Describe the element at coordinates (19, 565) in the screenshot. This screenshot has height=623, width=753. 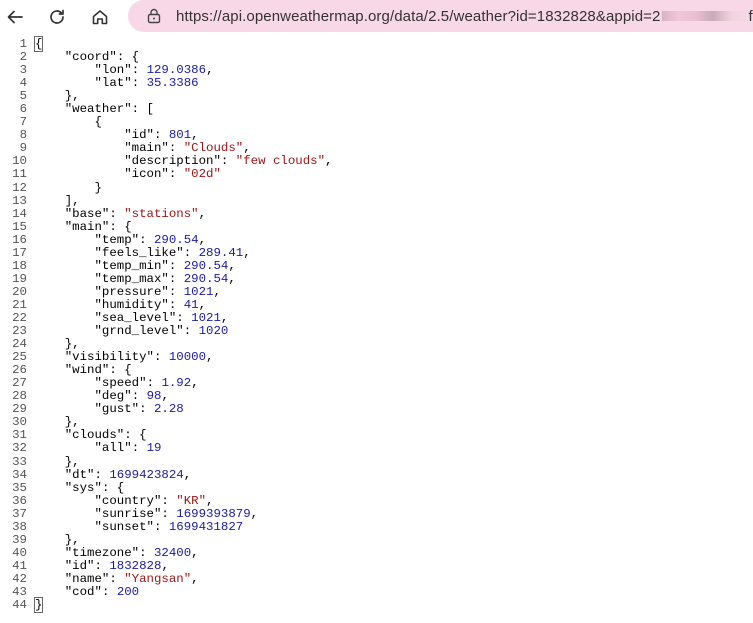
I see `line-number: 41` at that location.